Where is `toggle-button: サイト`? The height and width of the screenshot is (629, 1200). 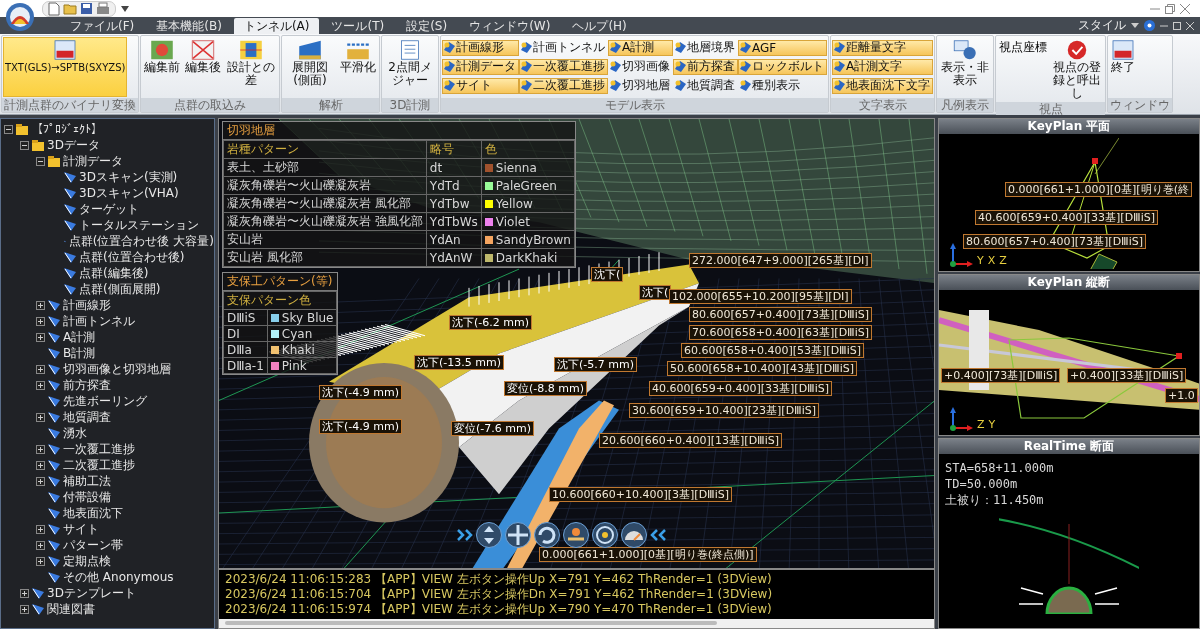 toggle-button: サイト is located at coordinates (480, 85).